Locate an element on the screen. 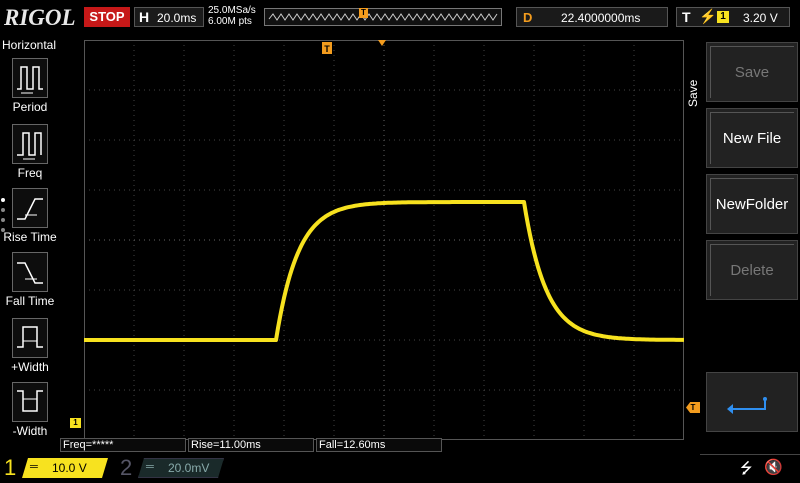 The width and height of the screenshot is (800, 483). save-menu: Save Save New File NewFolder Delete is located at coordinates (743, 240).